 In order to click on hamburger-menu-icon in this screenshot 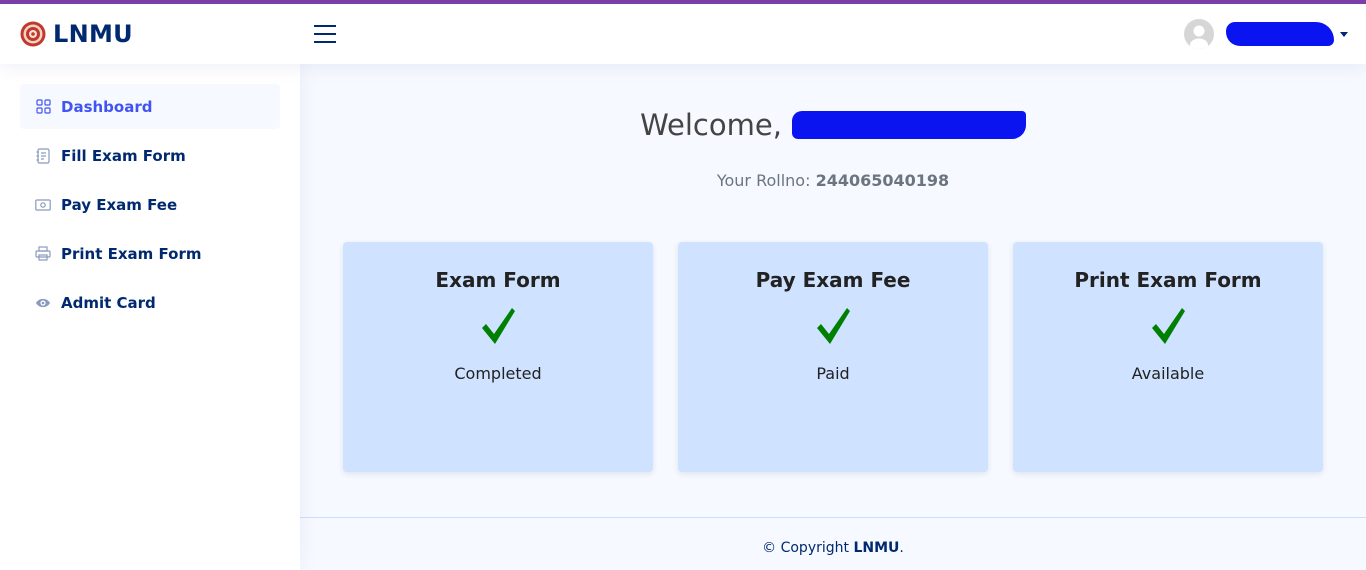, I will do `click(326, 34)`.